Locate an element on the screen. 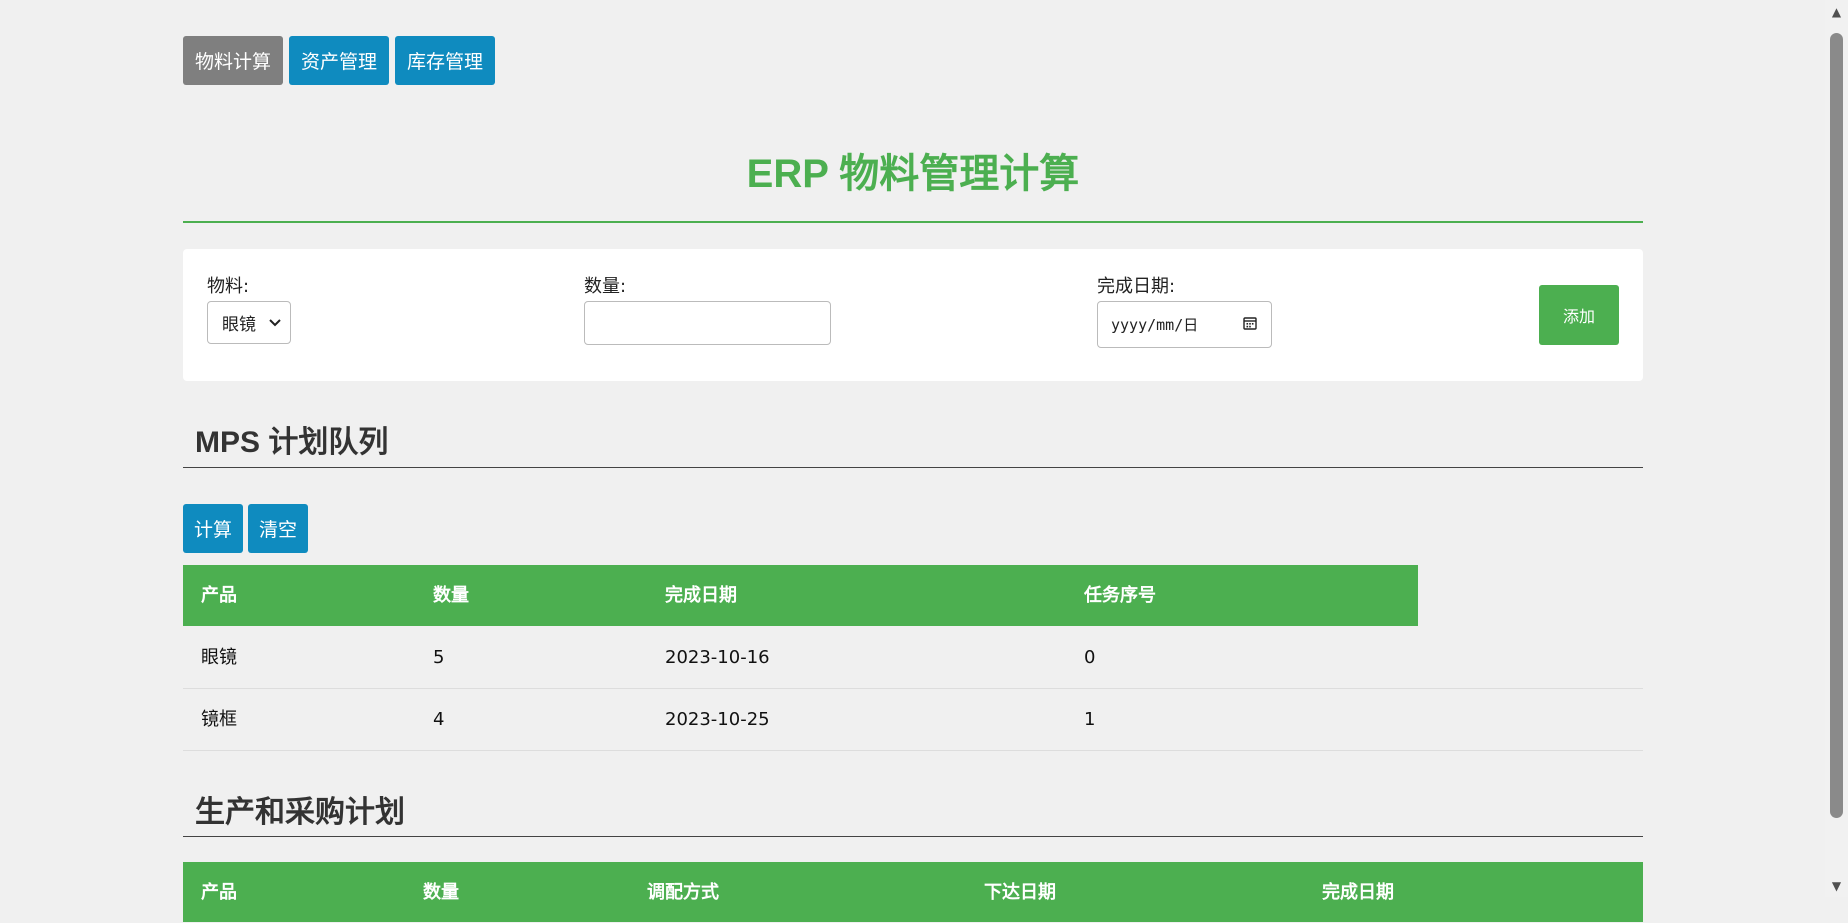 This screenshot has width=1848, height=923. mps-actions: 计算 清空 is located at coordinates (246, 528).